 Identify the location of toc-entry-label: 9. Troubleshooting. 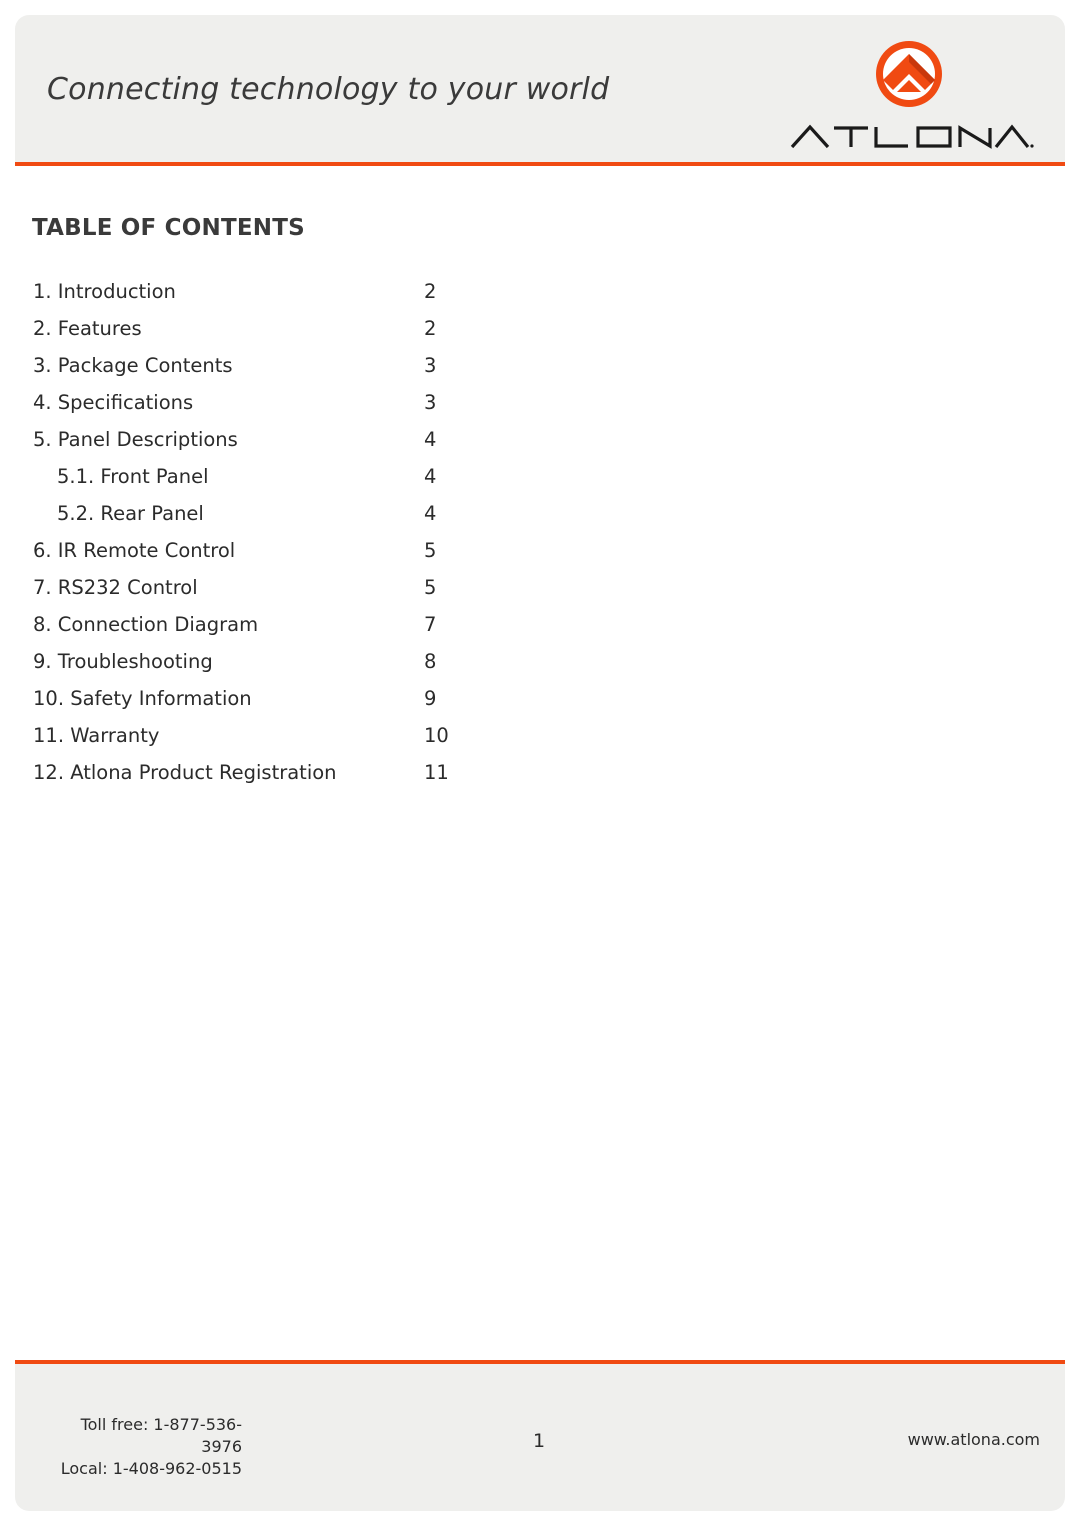
(123, 661).